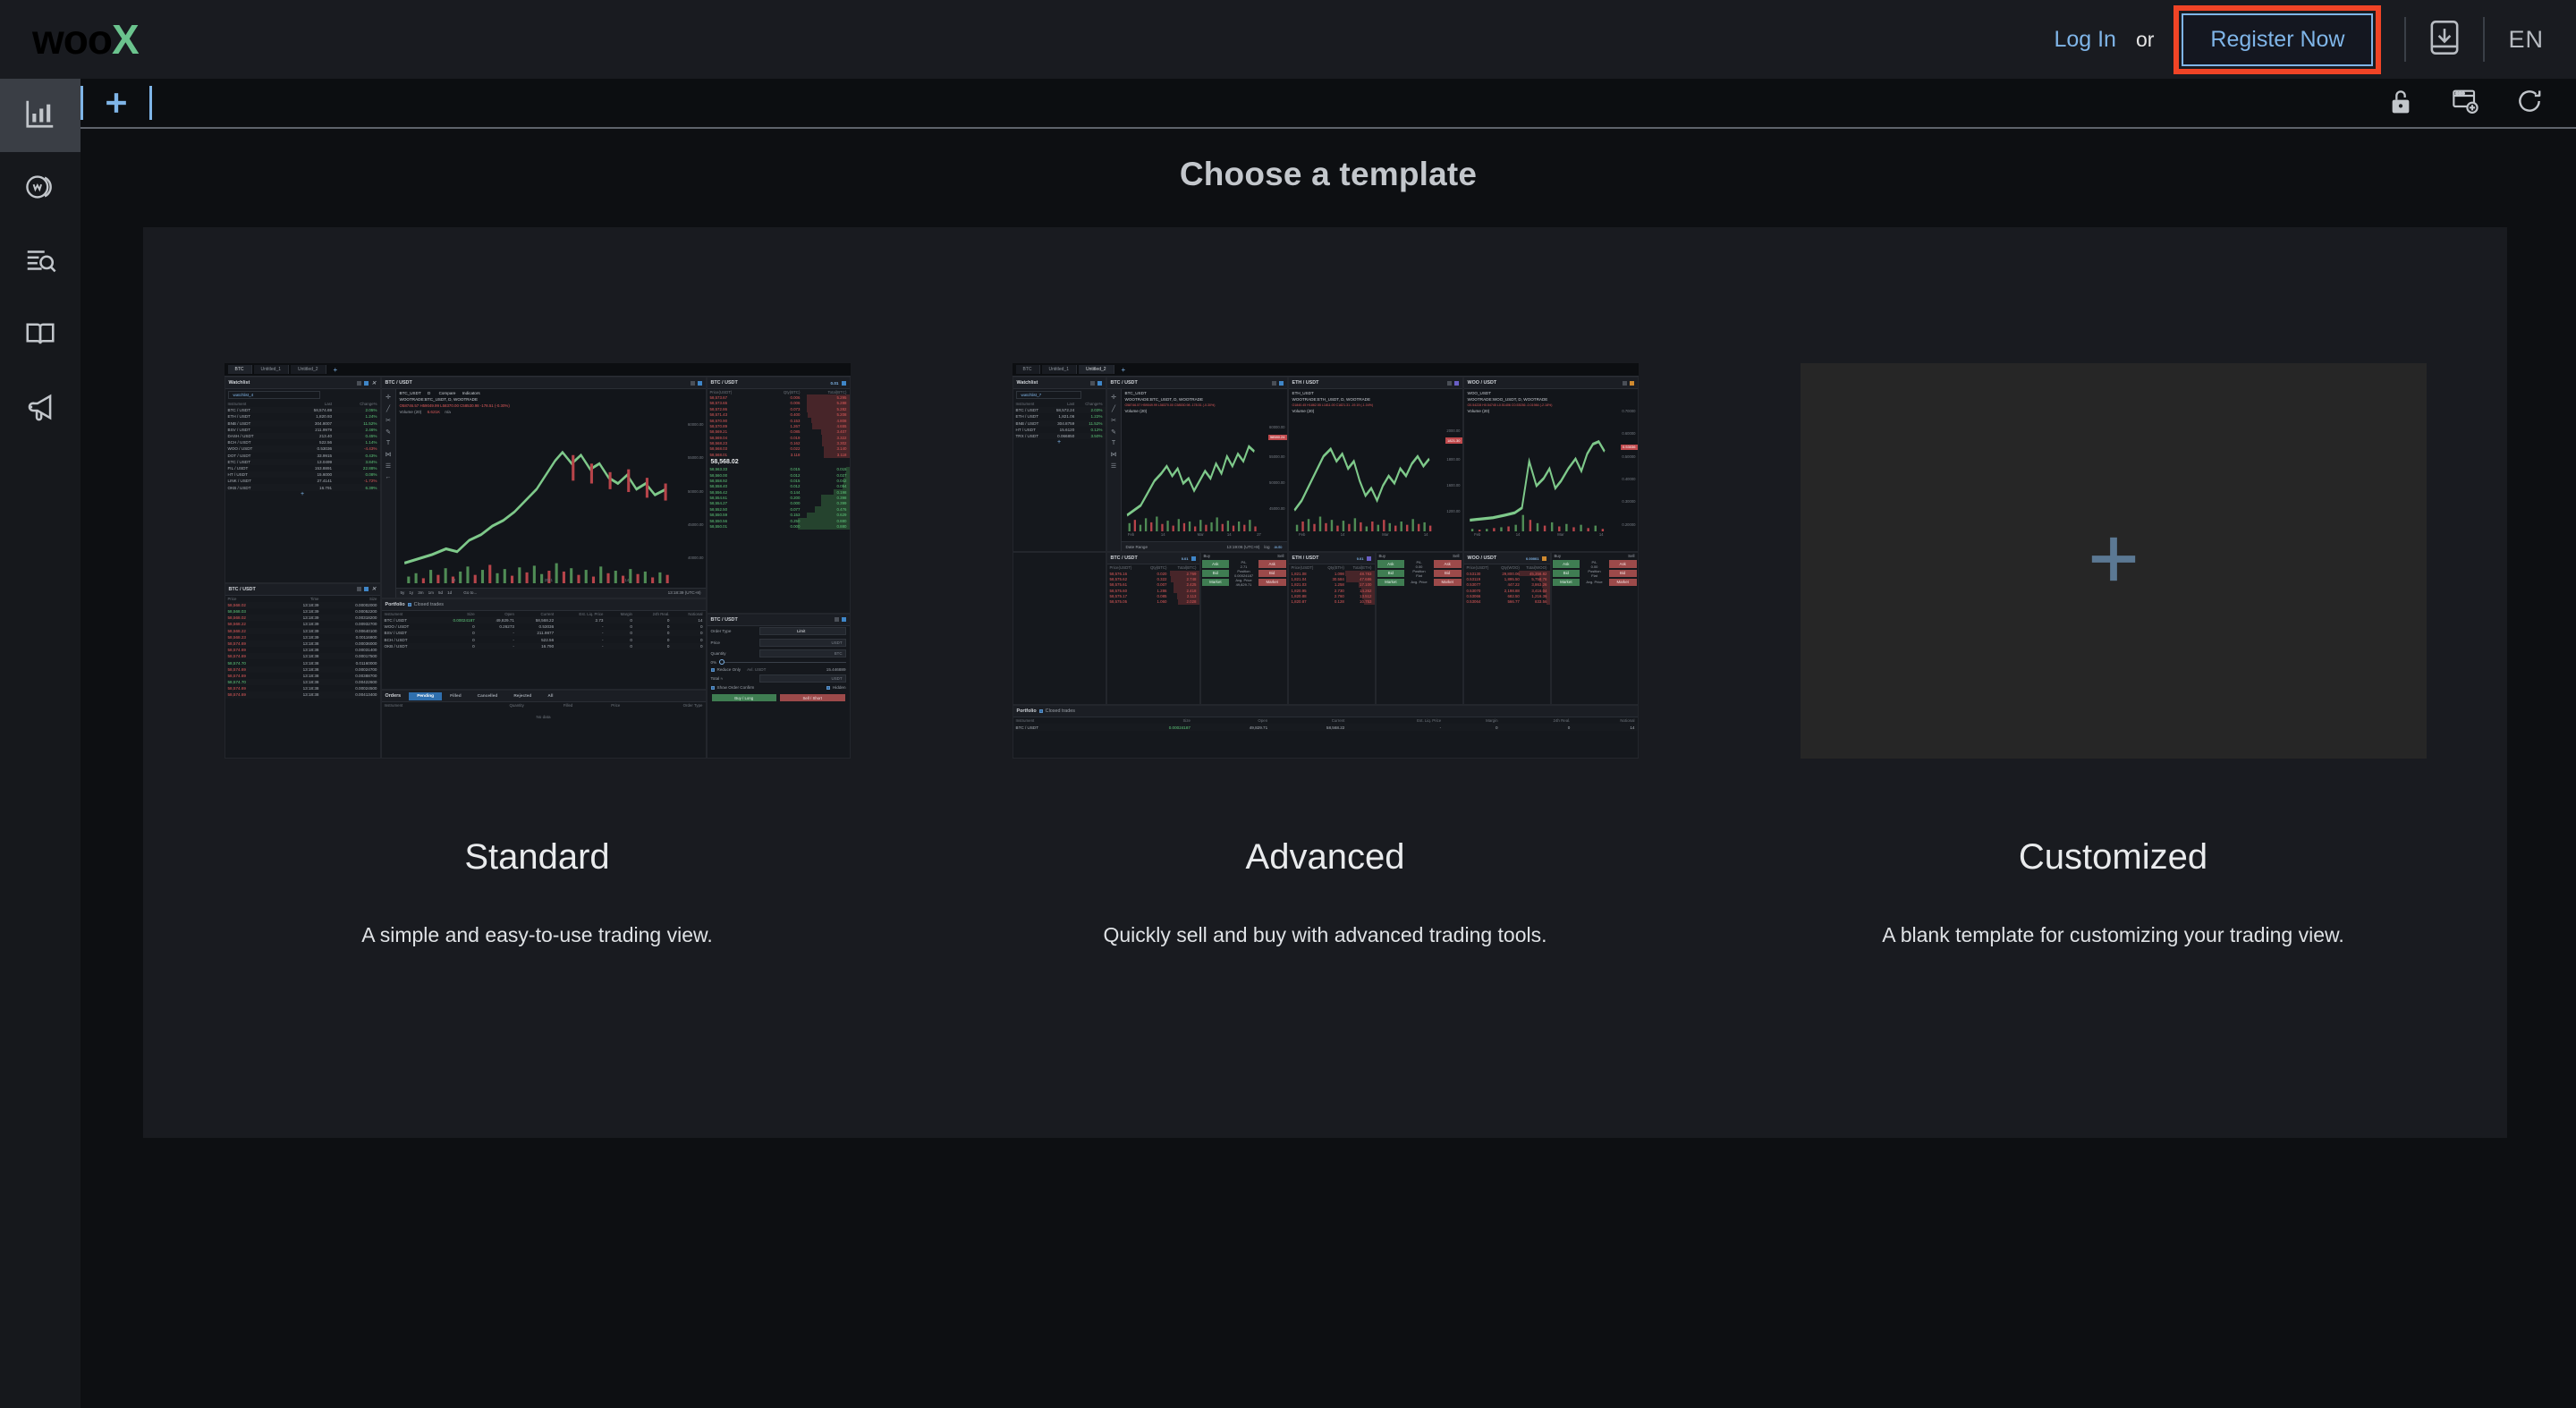  I want to click on preview-chart-title: BTC / USDT, so click(398, 383).